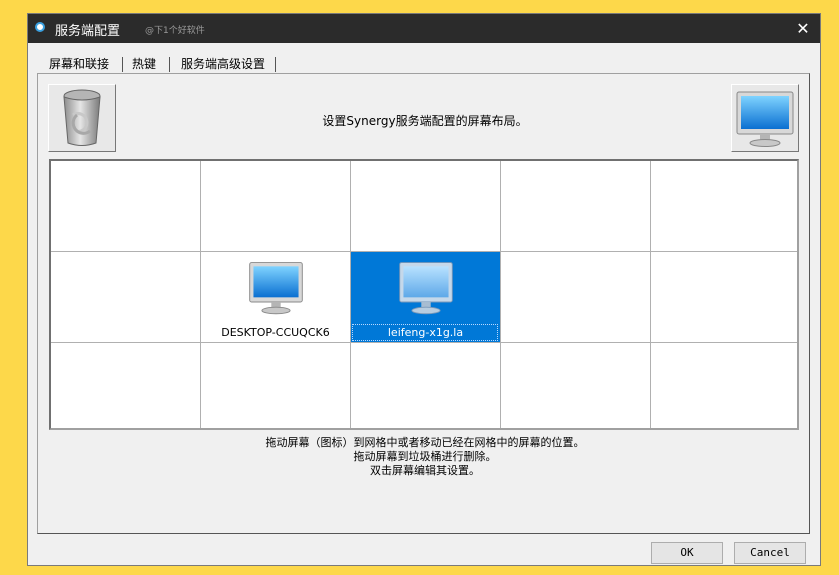 The height and width of the screenshot is (575, 839). Describe the element at coordinates (175, 31) in the screenshot. I see `watermark-text: @下1个好软件` at that location.